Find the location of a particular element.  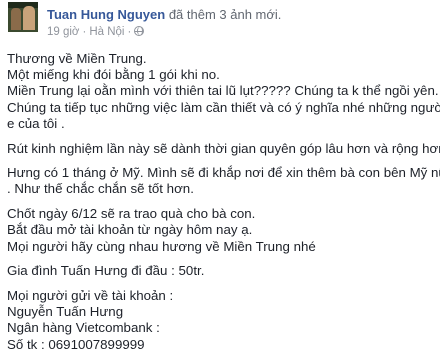

globe-icon is located at coordinates (139, 31).